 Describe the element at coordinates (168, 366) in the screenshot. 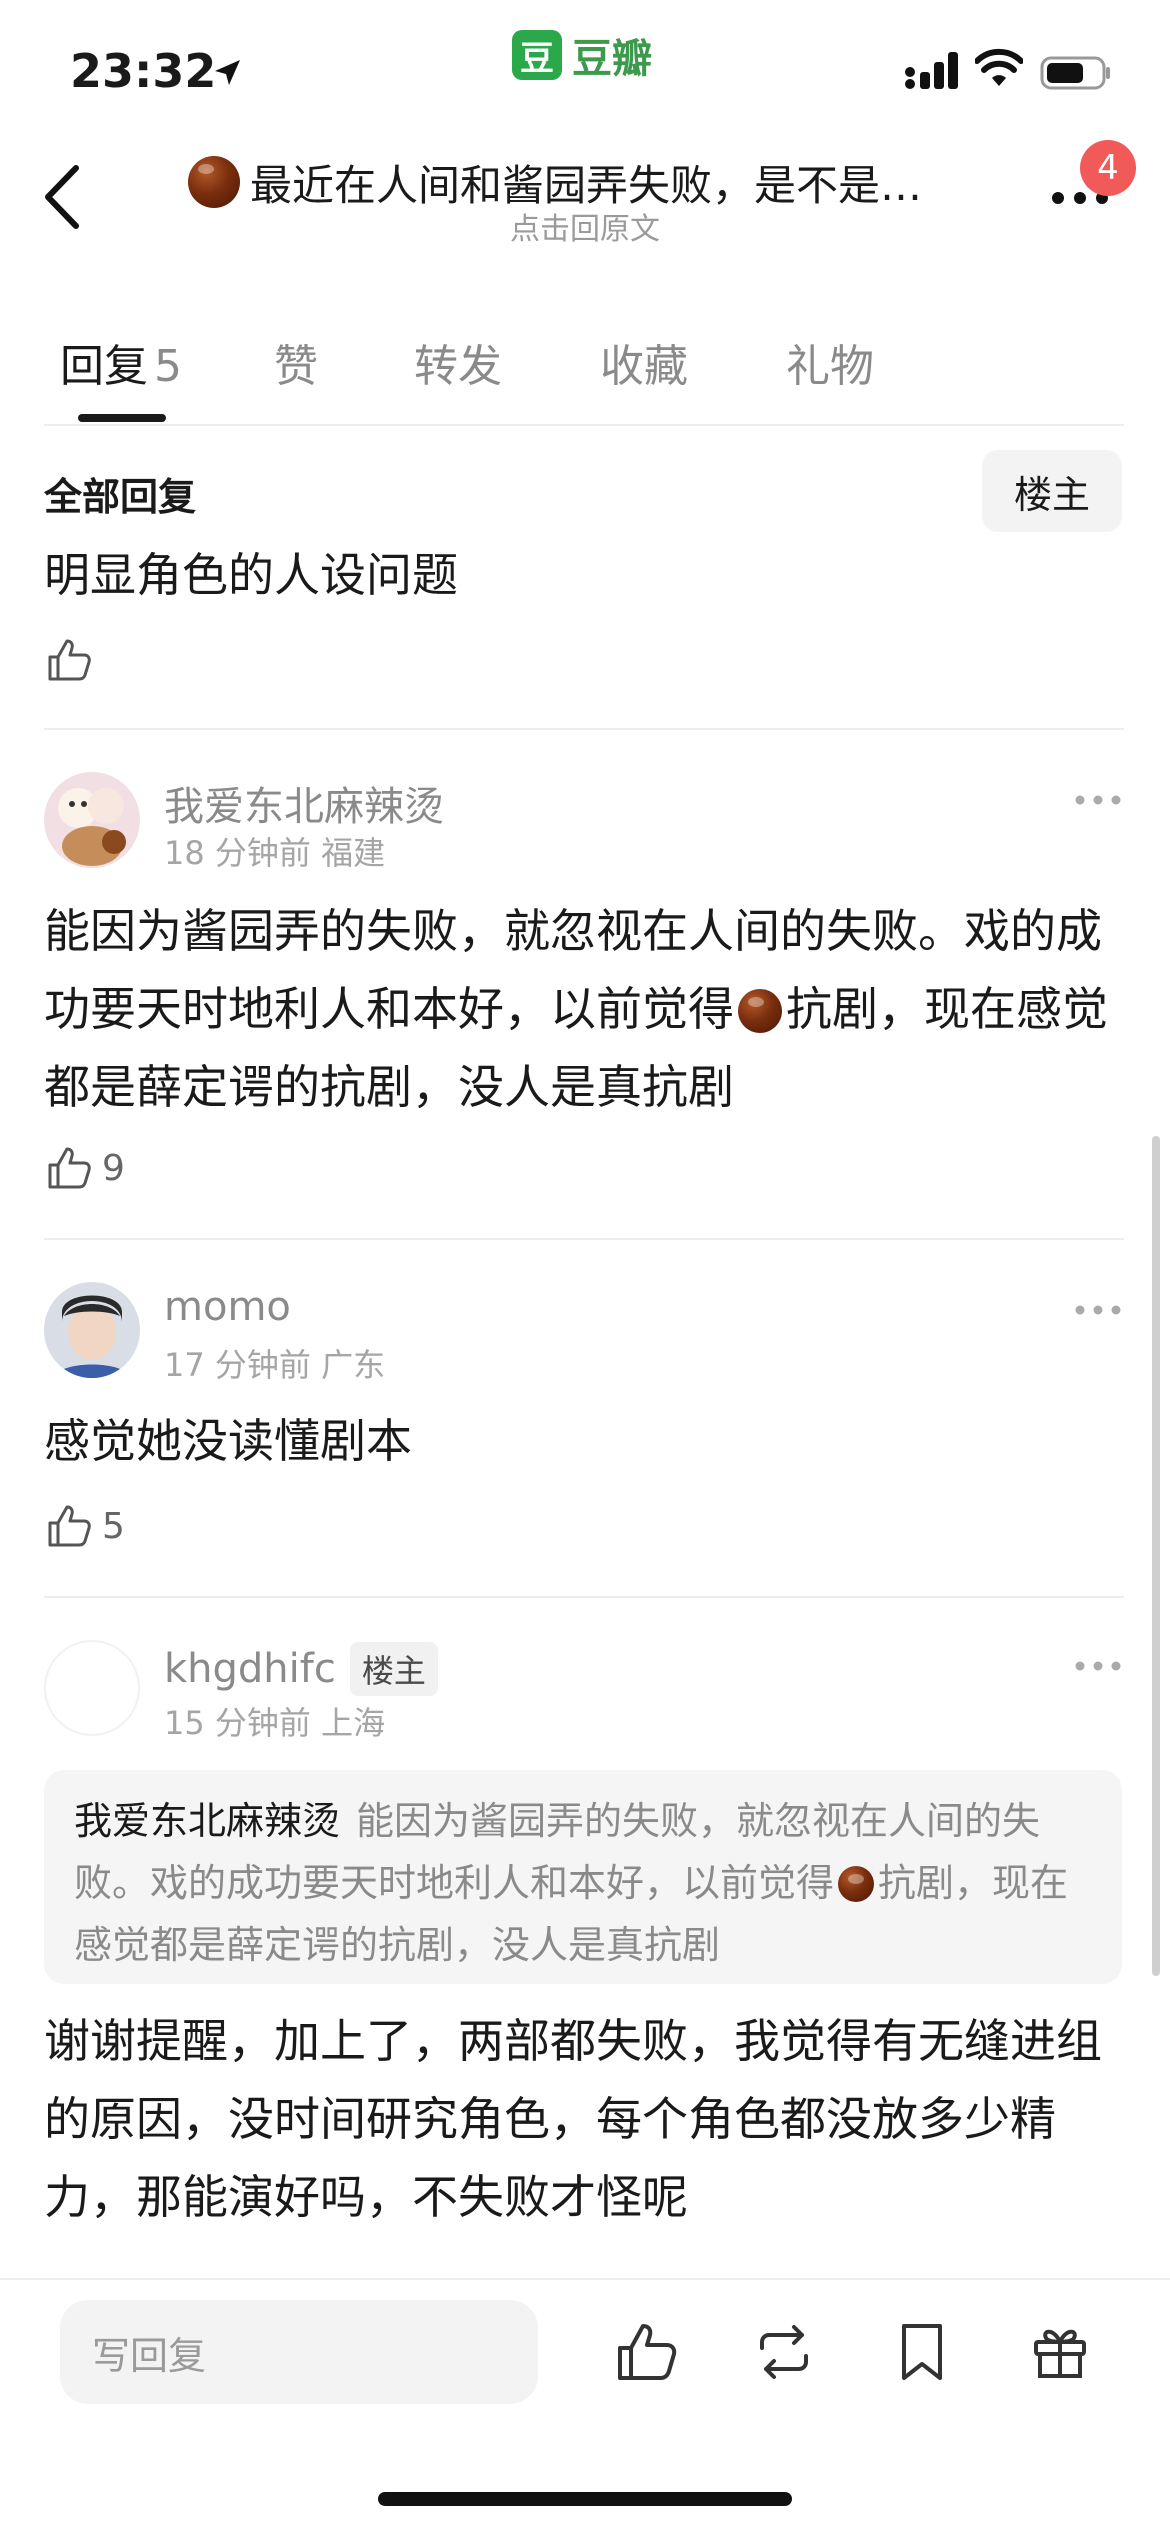

I see `tab-count: 5` at that location.